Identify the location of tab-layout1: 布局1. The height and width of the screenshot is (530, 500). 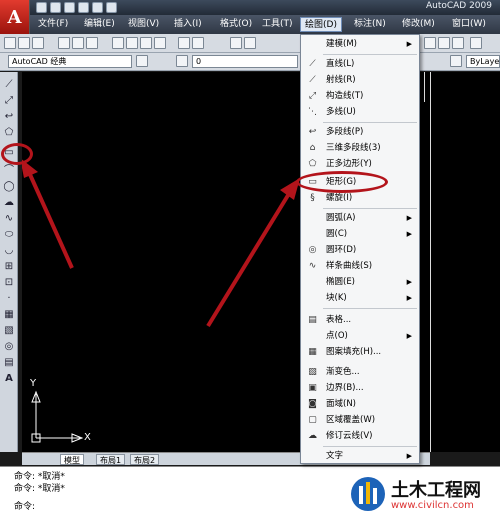
(111, 459).